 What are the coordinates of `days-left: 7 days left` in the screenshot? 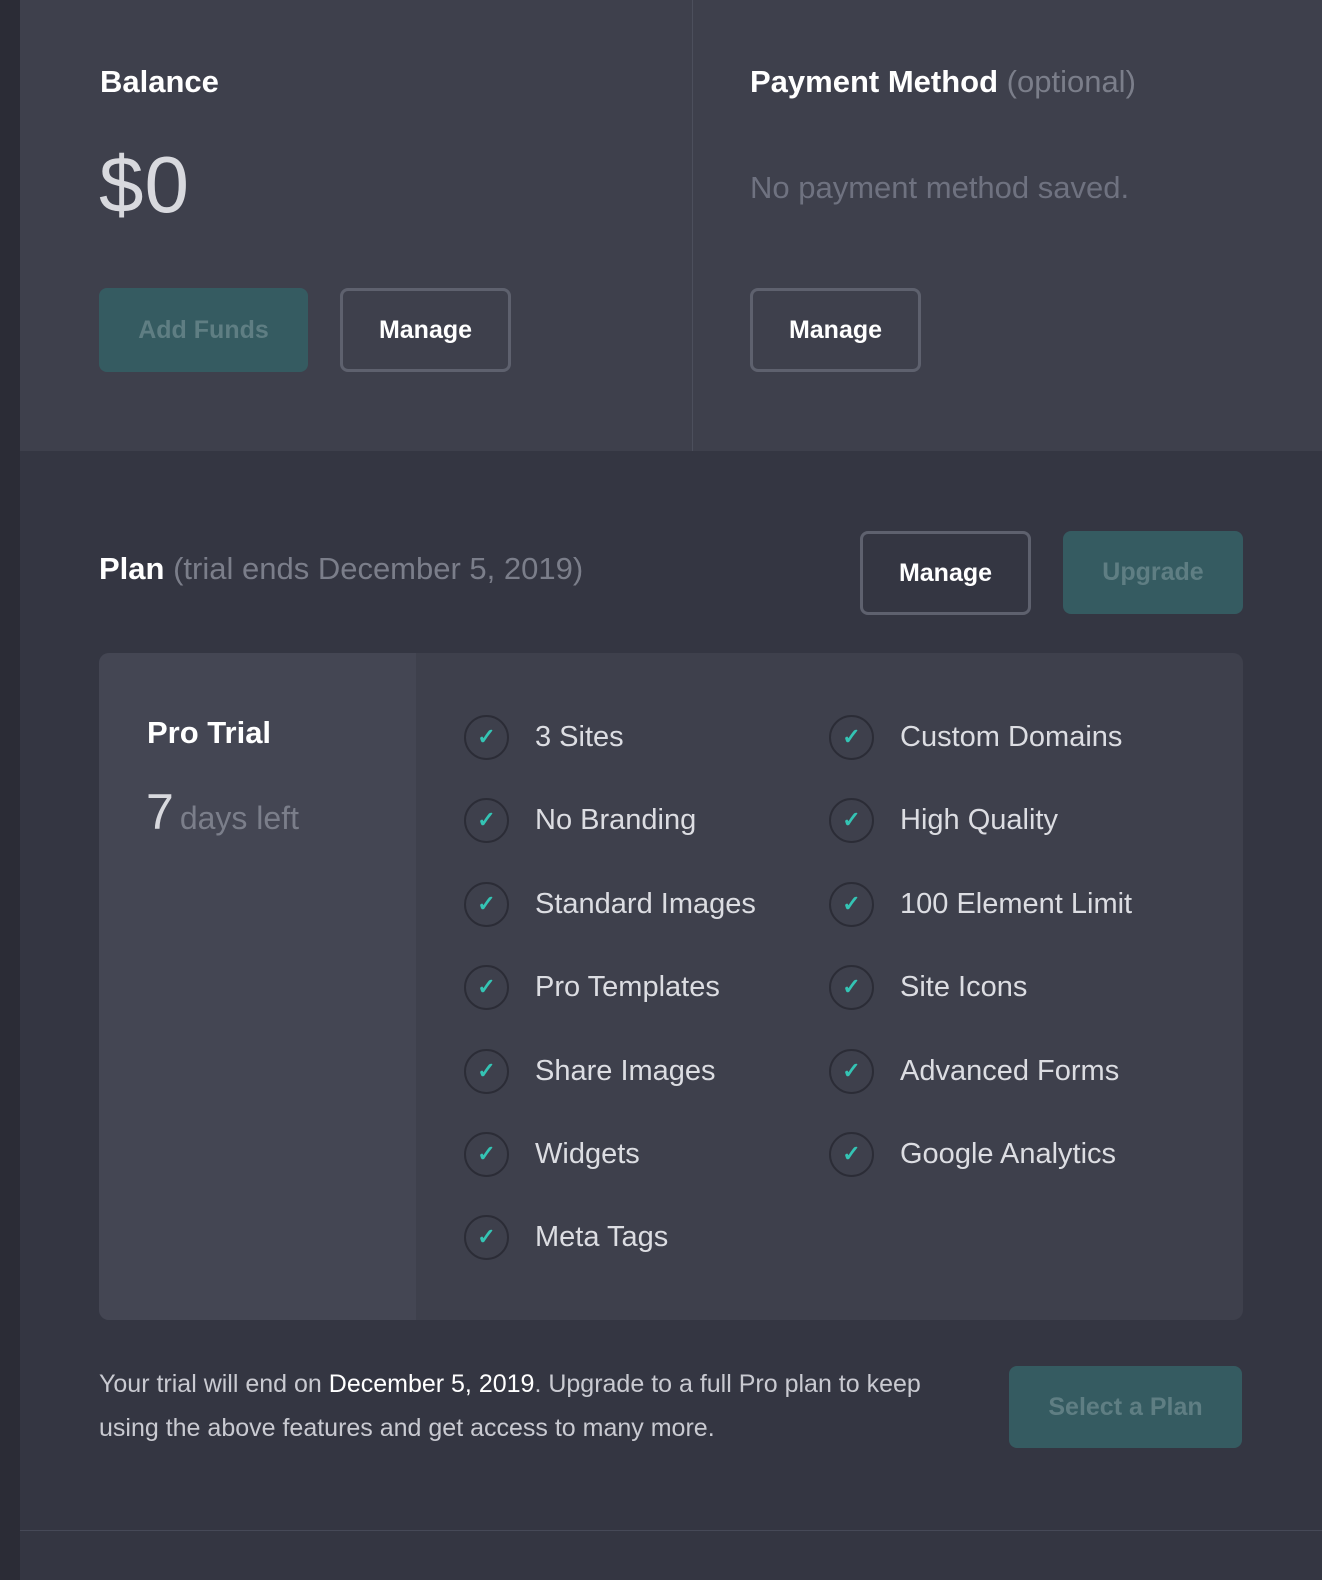 It's located at (222, 812).